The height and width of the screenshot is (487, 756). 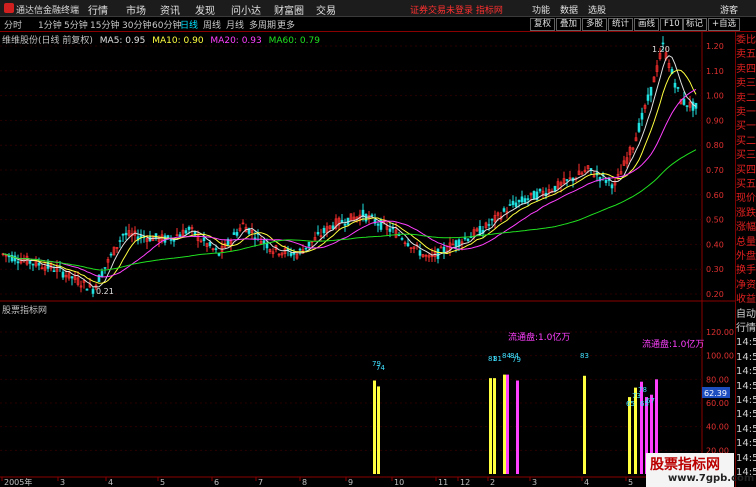 I want to click on side-panel-item: 买三, so click(x=746, y=156).